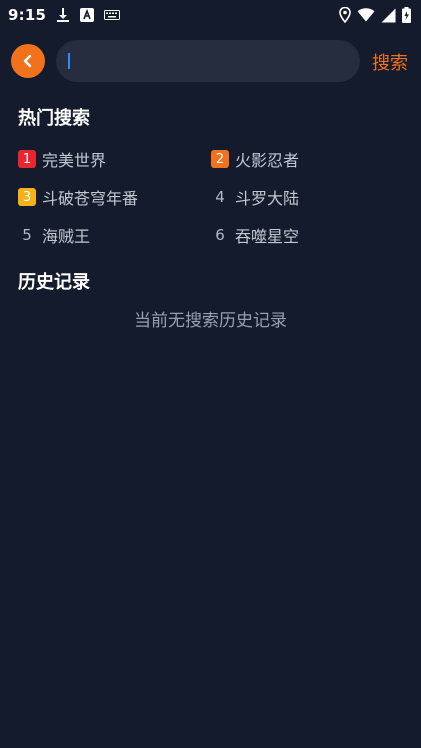 The width and height of the screenshot is (421, 748). I want to click on history-title: 历史记录, so click(54, 282).